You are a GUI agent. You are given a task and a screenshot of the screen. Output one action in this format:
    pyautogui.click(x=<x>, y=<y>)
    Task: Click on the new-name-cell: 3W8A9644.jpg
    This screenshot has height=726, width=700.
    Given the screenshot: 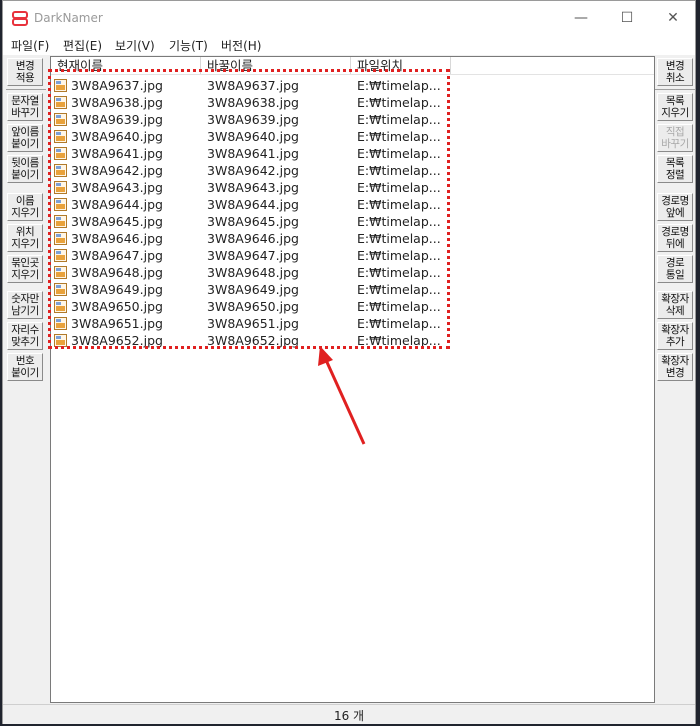 What is the action you would take?
    pyautogui.click(x=253, y=204)
    